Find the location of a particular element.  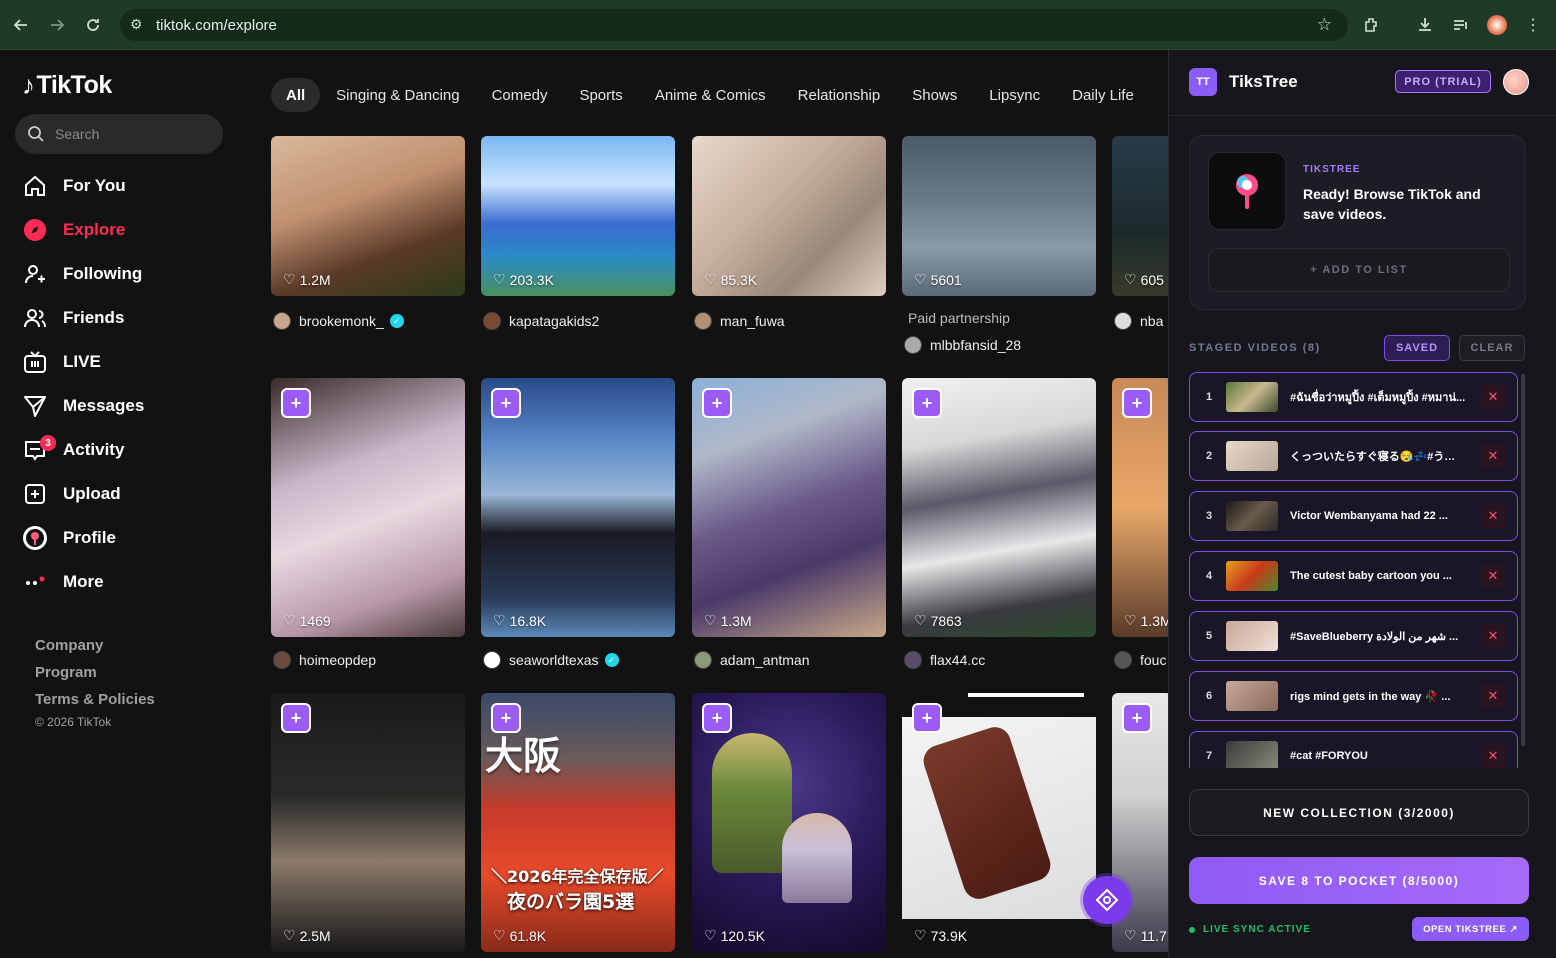

tab-singing-dancing: Singing & Dancing is located at coordinates (397, 95).